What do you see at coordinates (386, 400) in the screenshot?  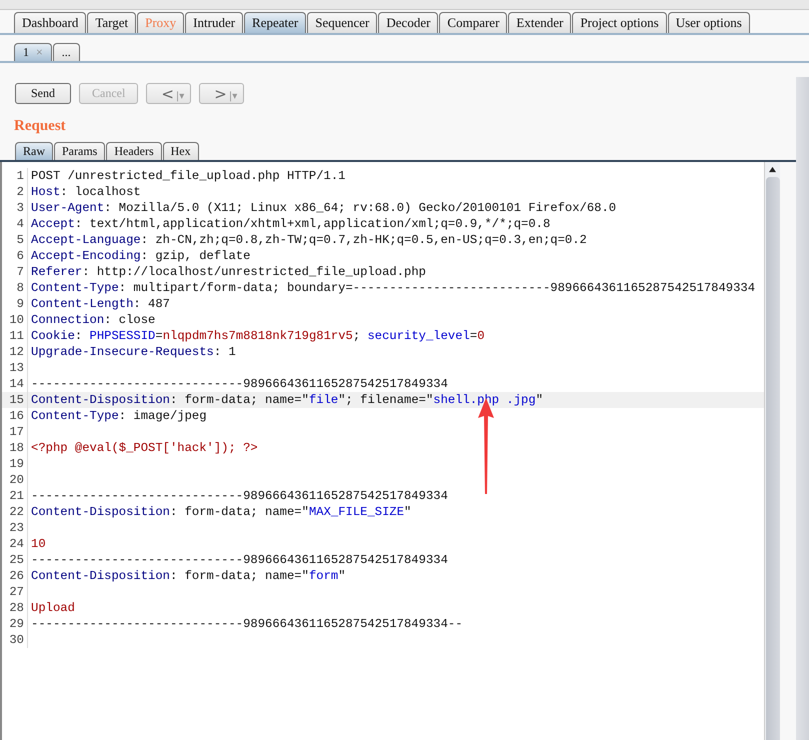 I see `code-text: "; filename="` at bounding box center [386, 400].